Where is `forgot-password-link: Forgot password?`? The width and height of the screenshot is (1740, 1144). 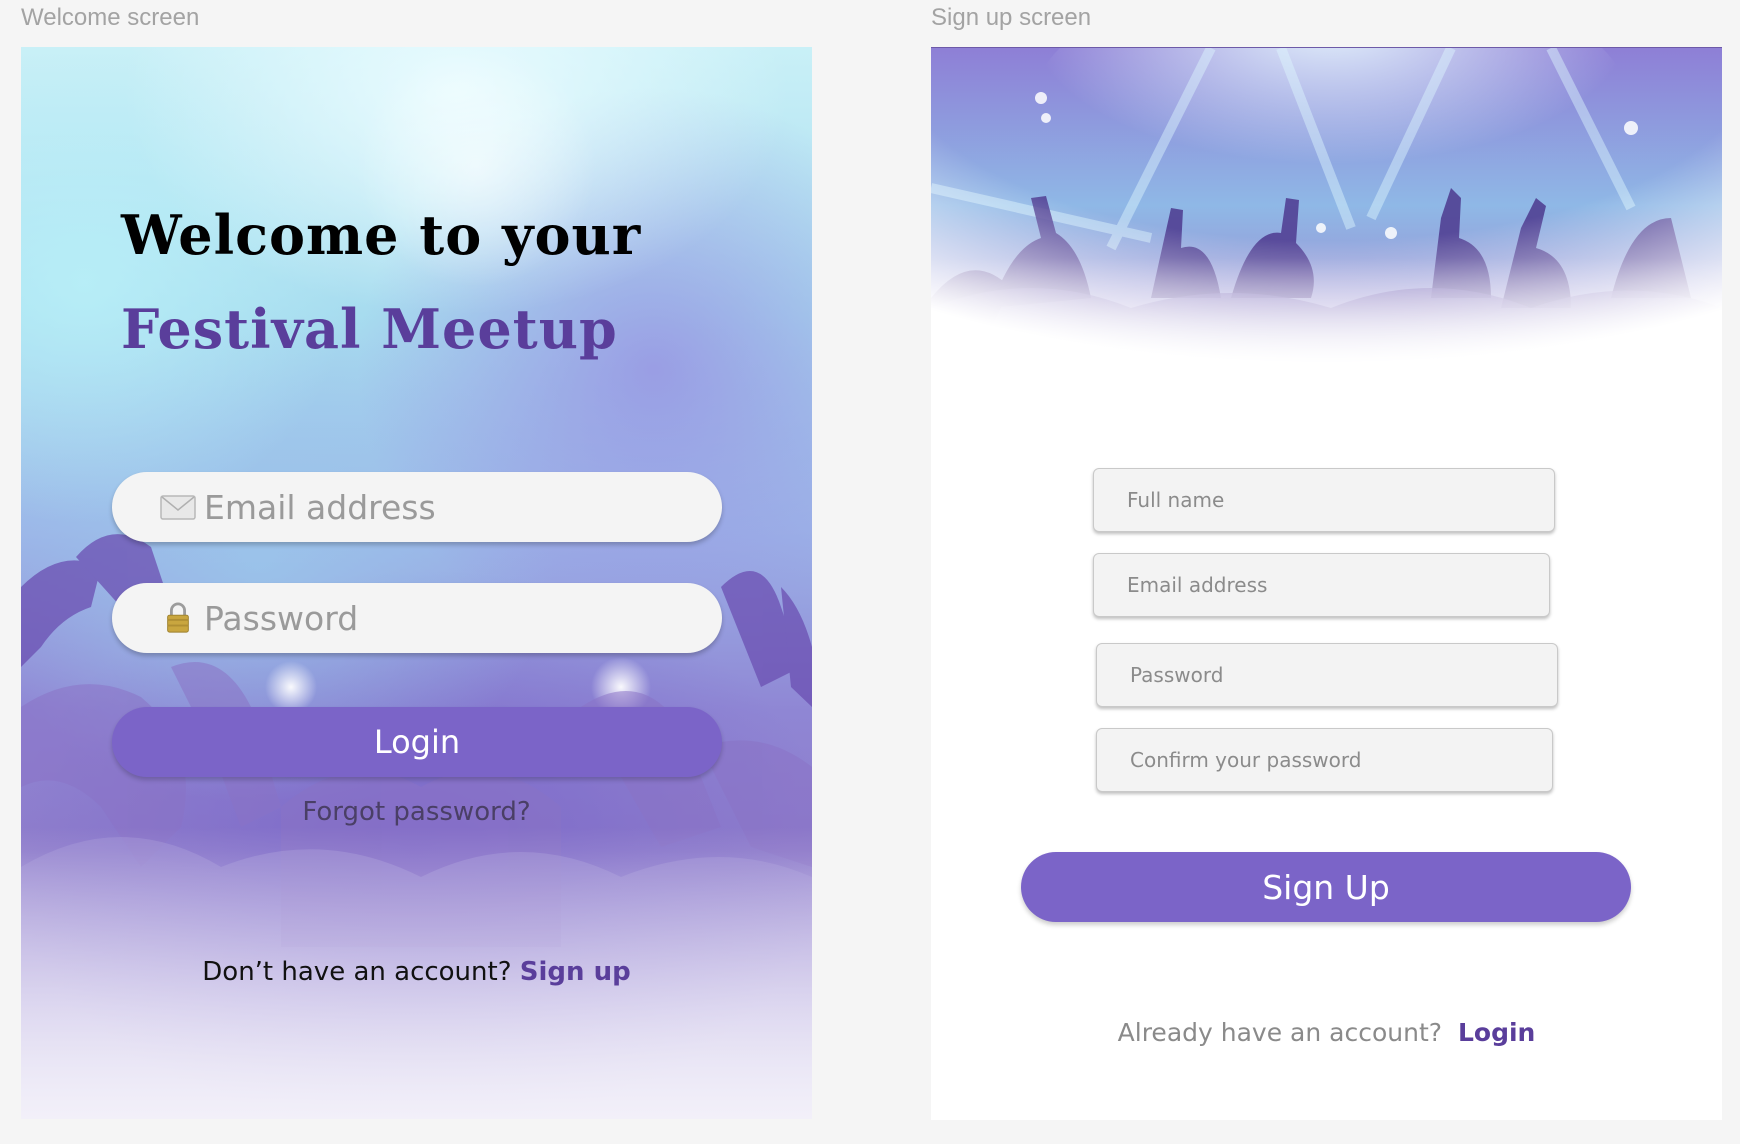 forgot-password-link: Forgot password? is located at coordinates (416, 812).